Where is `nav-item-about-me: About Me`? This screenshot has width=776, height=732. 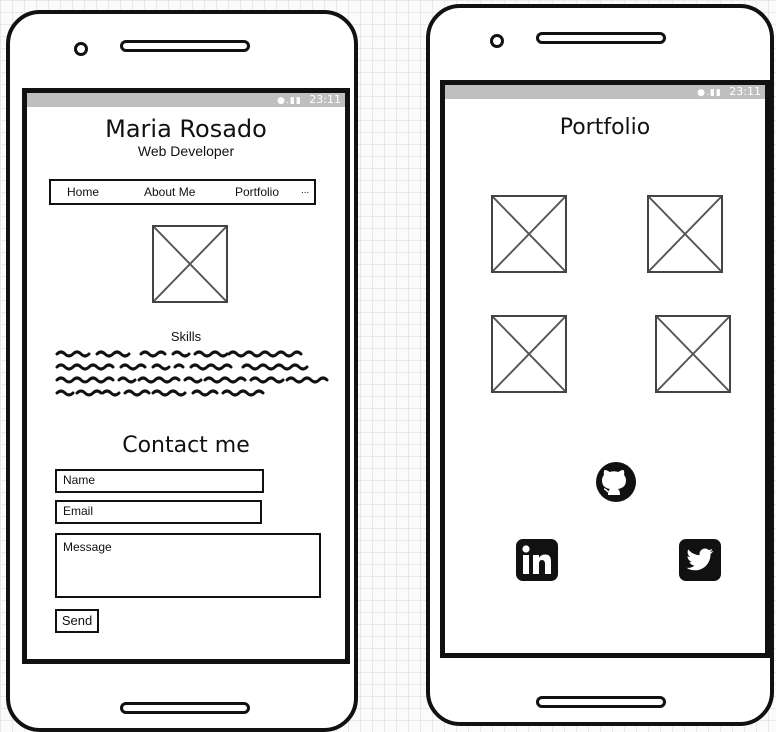
nav-item-about-me: About Me is located at coordinates (169, 192).